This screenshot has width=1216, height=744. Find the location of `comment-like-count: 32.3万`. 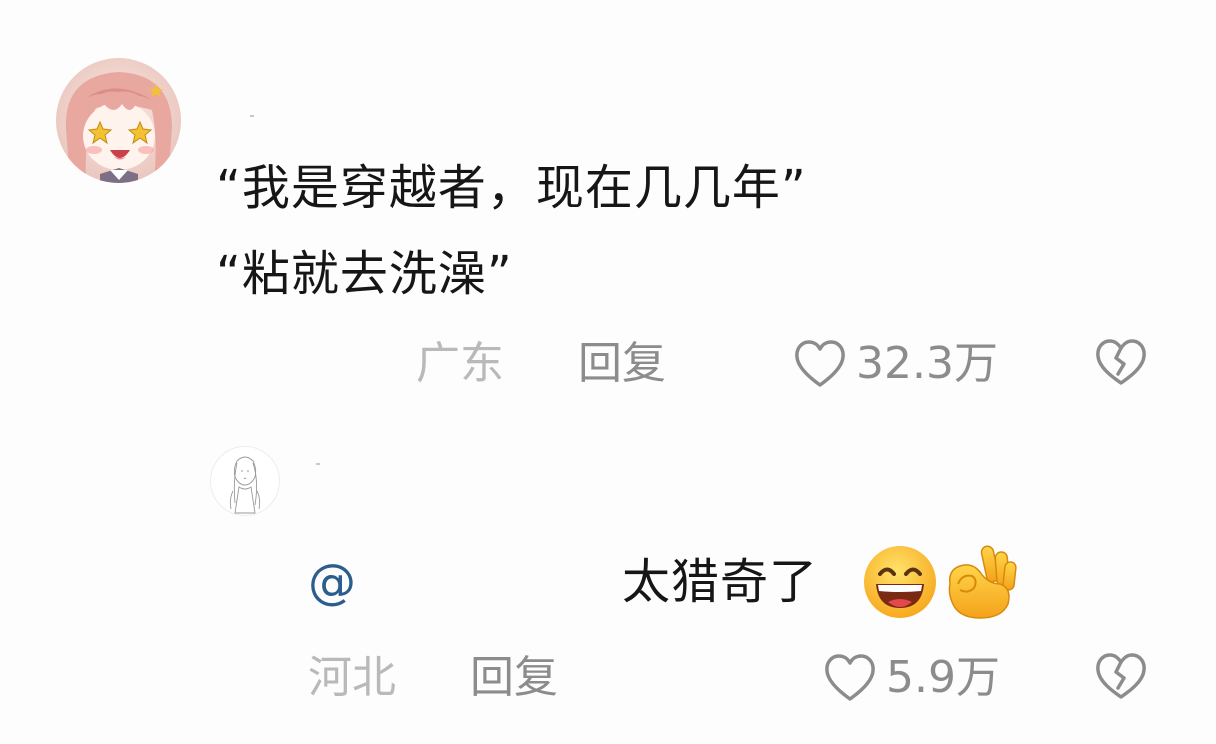

comment-like-count: 32.3万 is located at coordinates (927, 363).